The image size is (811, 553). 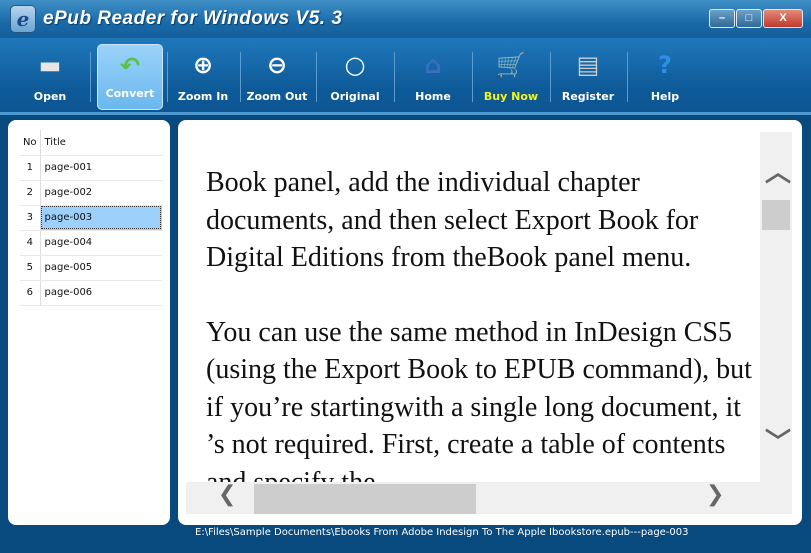 I want to click on table-row: 3 page-003, so click(x=91, y=218).